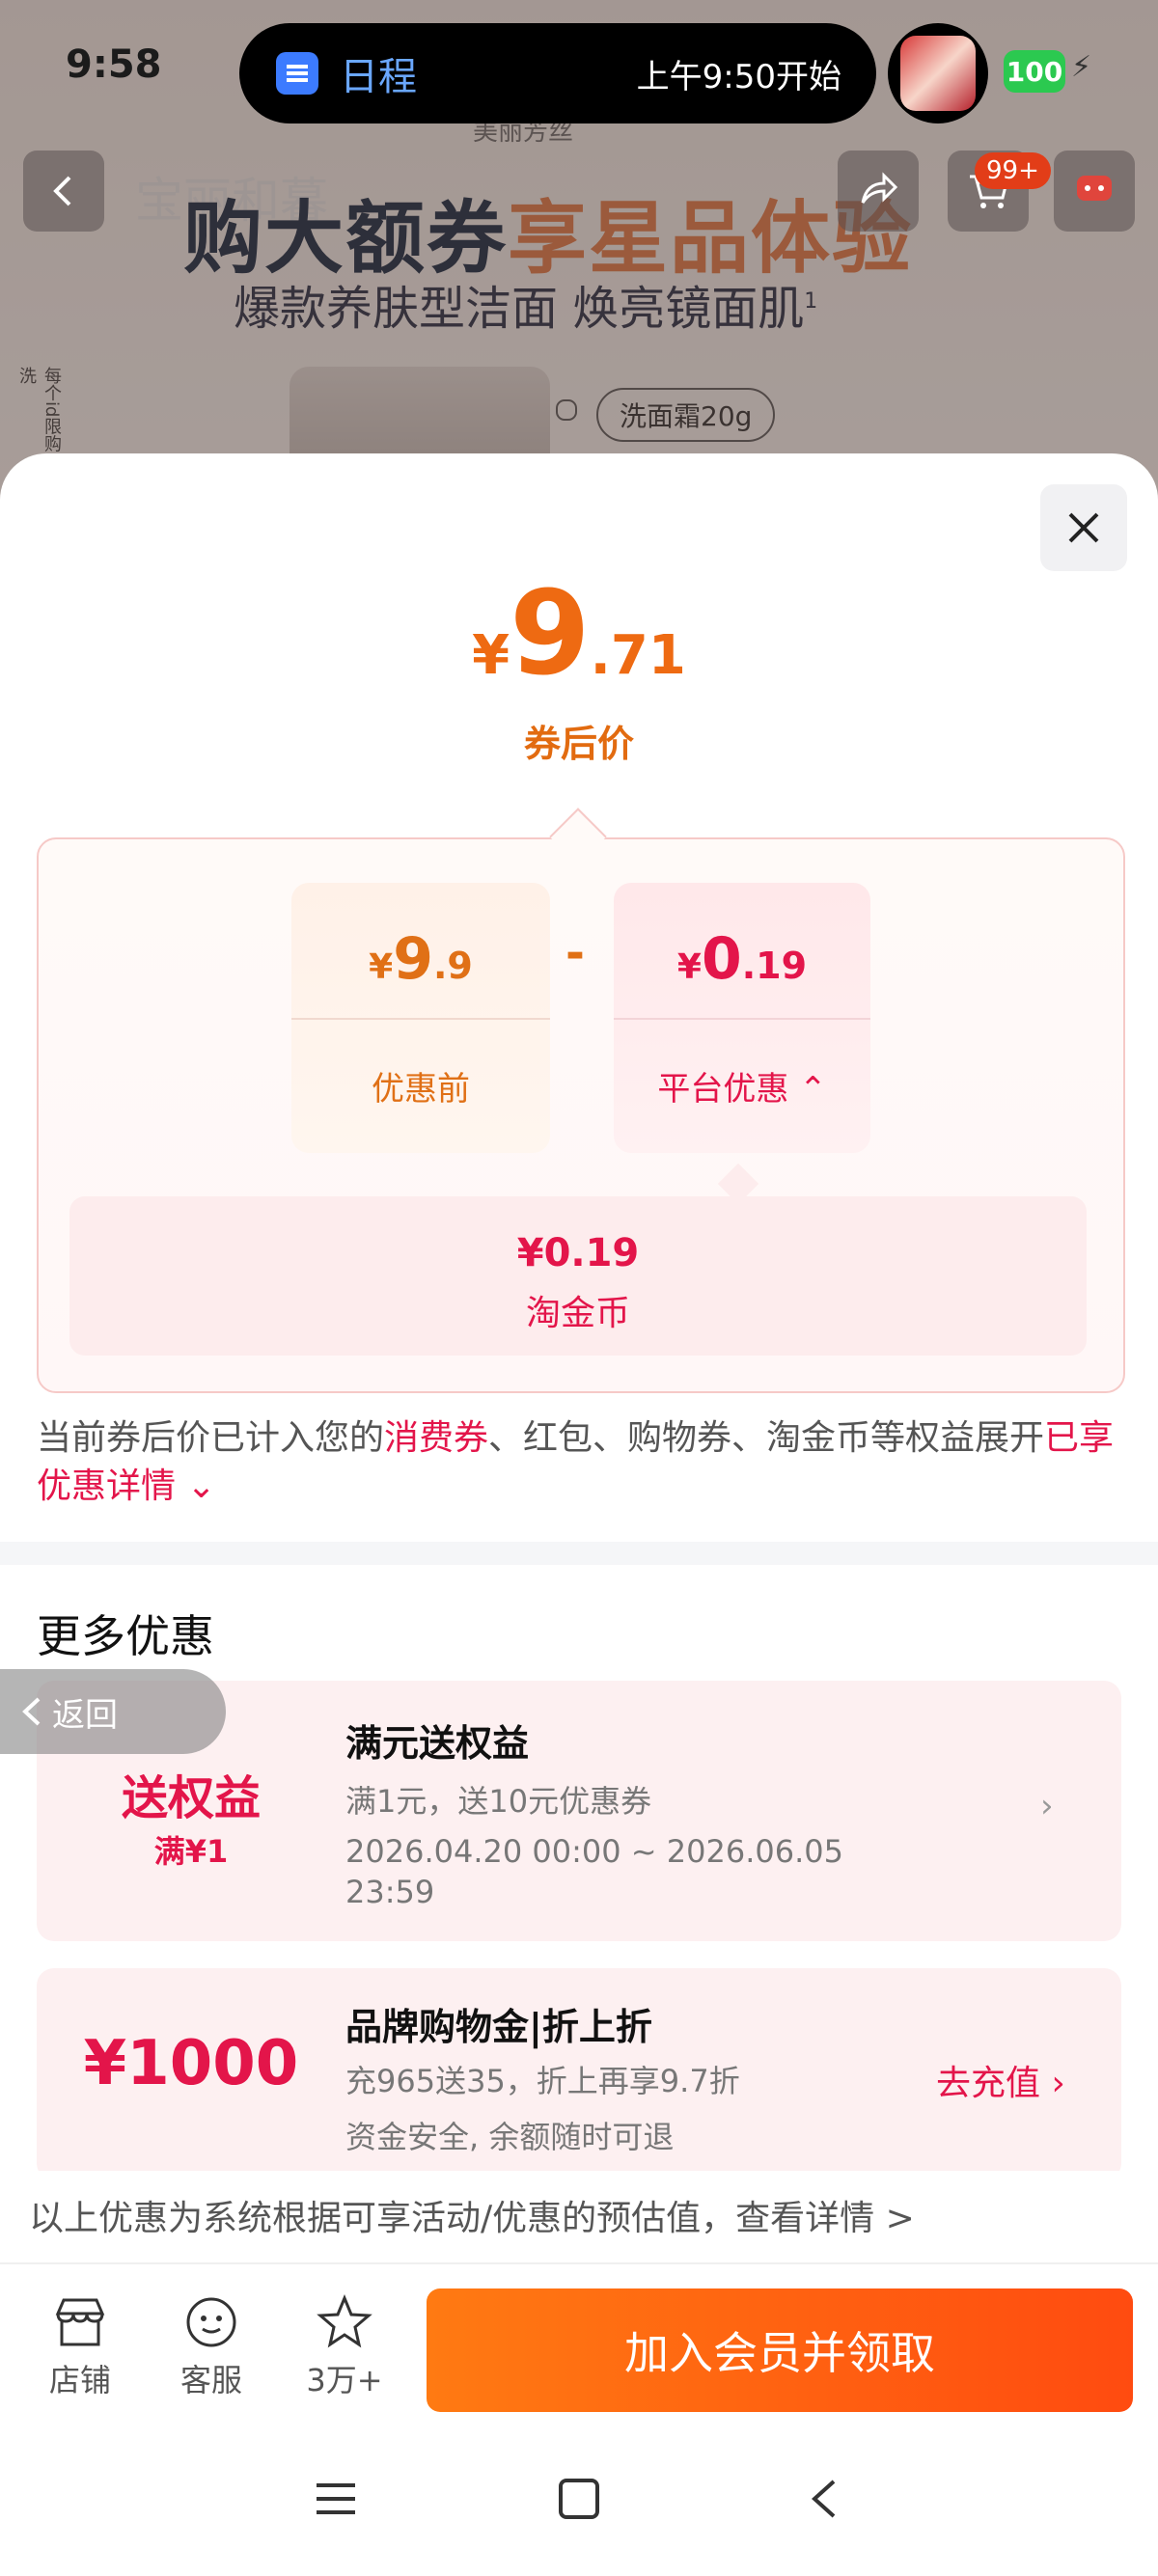  I want to click on favorite-count: 3万+, so click(344, 2380).